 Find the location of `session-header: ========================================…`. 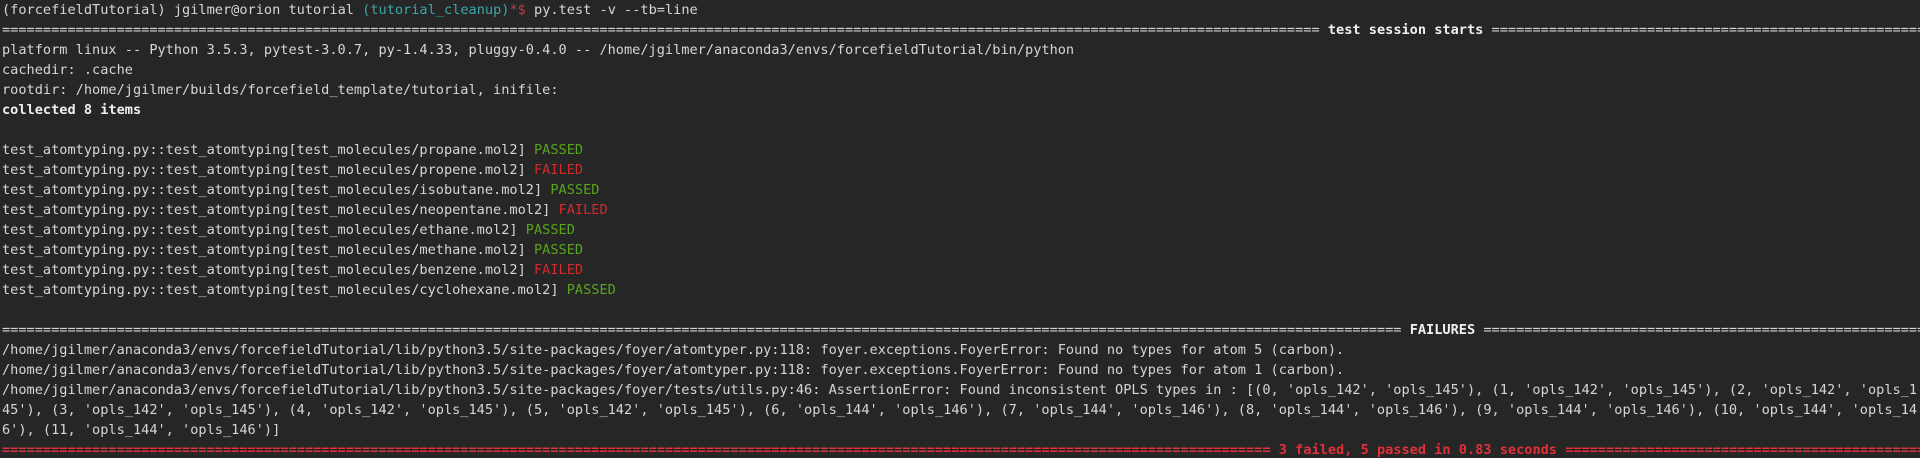

session-header: ========================================… is located at coordinates (961, 30).